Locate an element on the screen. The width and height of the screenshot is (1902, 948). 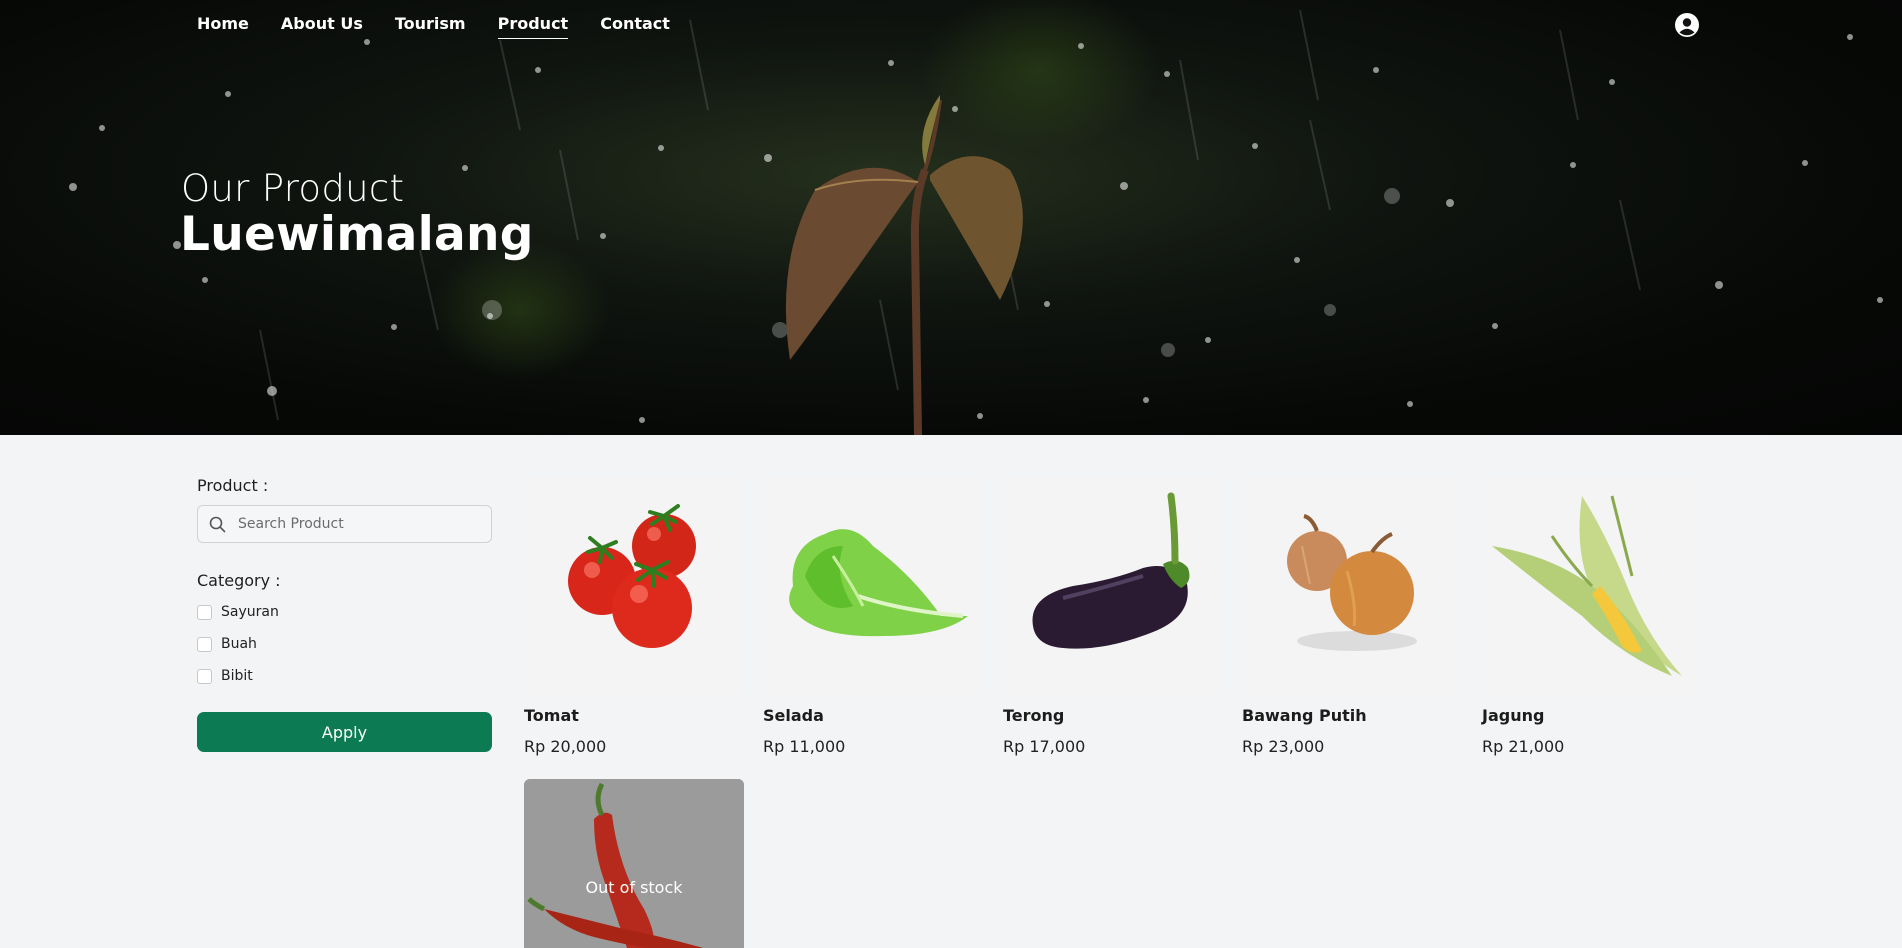
product-name: Jagung is located at coordinates (1513, 715).